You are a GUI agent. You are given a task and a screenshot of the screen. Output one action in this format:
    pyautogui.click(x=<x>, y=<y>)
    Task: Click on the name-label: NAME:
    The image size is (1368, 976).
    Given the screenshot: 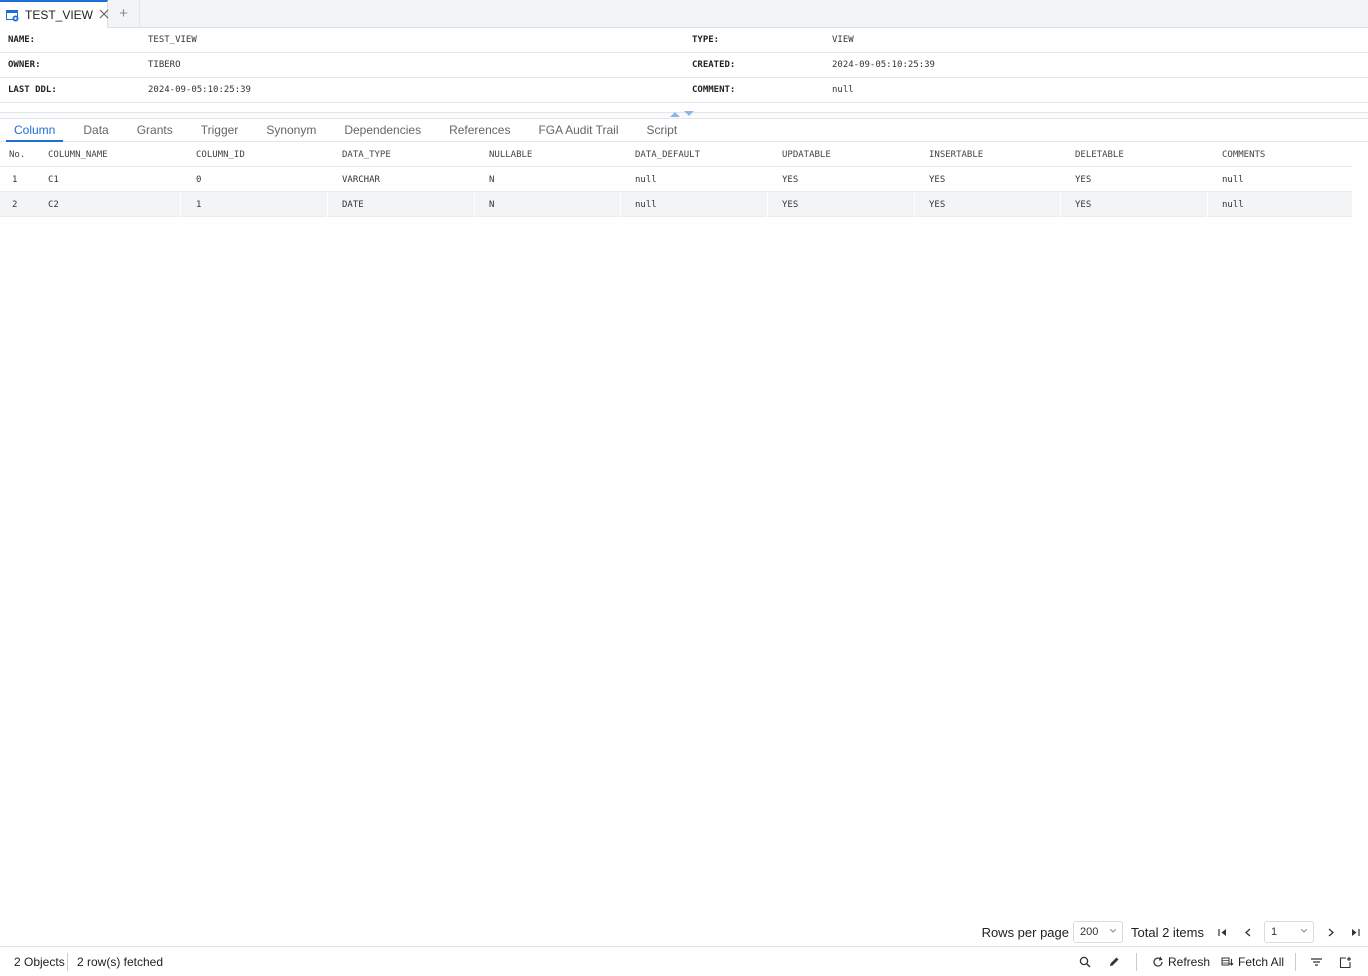 What is the action you would take?
    pyautogui.click(x=22, y=40)
    